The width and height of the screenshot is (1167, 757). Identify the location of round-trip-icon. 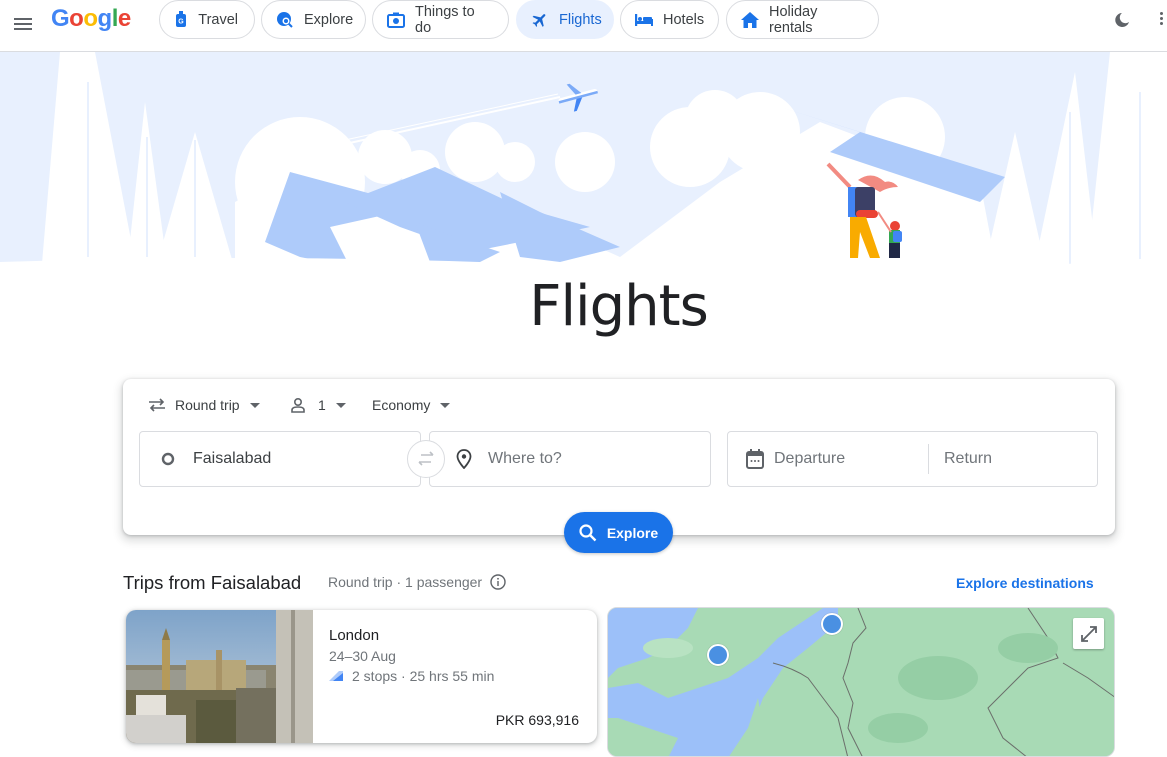
(157, 405).